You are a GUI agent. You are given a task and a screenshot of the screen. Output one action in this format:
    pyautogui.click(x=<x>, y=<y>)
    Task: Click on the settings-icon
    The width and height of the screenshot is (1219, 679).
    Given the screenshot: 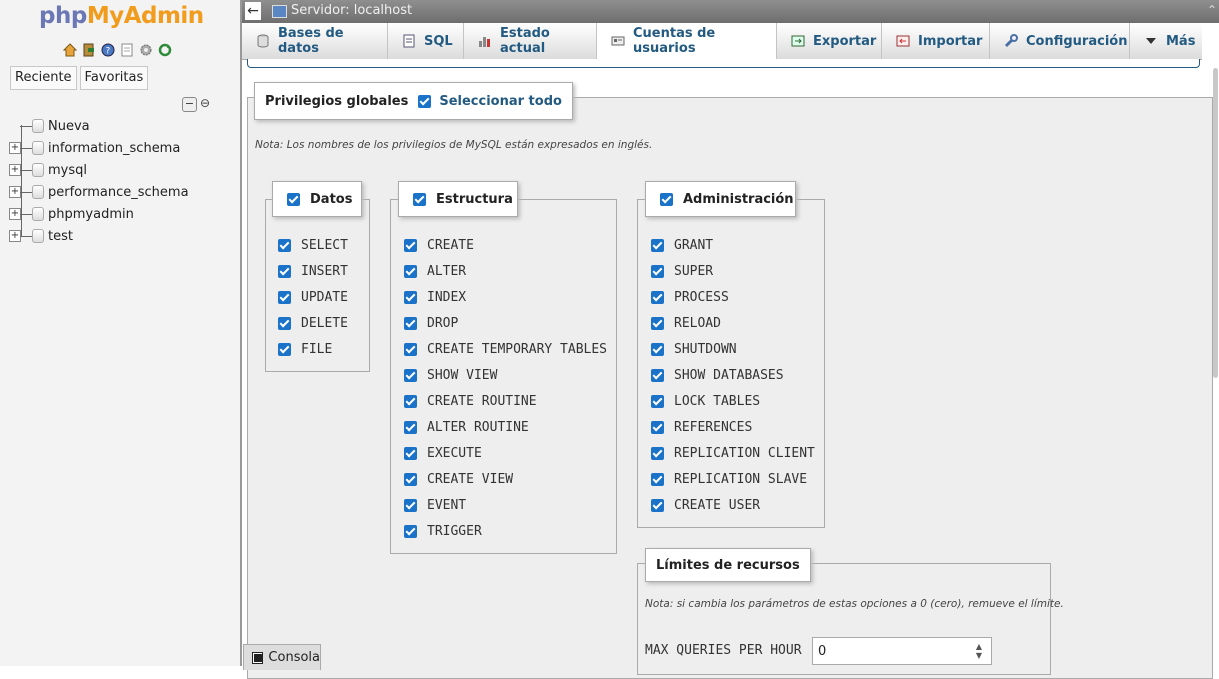 What is the action you would take?
    pyautogui.click(x=146, y=50)
    